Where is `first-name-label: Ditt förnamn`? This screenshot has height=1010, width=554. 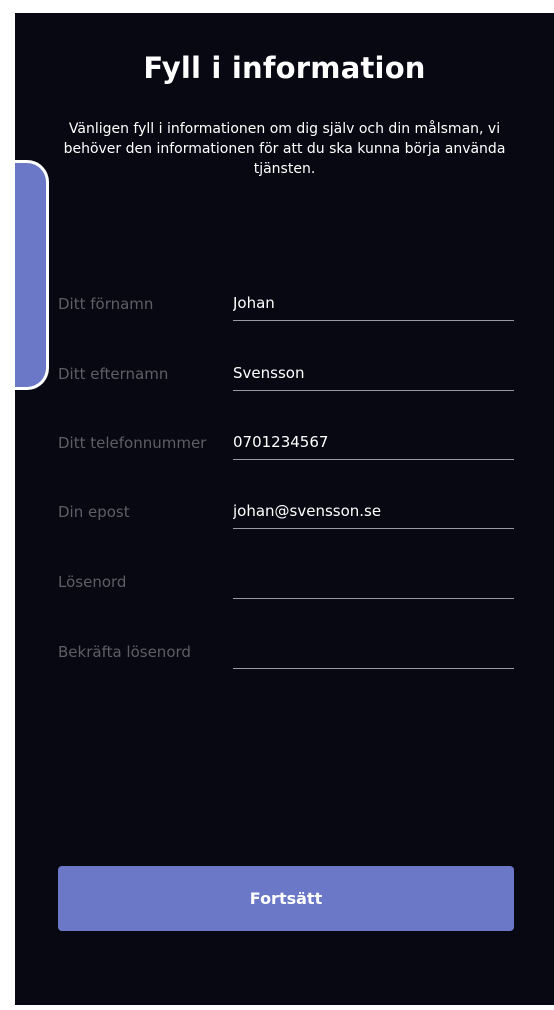 first-name-label: Ditt förnamn is located at coordinates (106, 304).